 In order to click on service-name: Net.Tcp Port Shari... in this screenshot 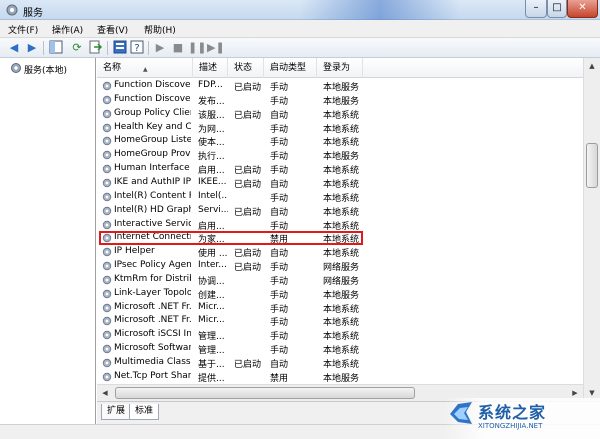, I will do `click(152, 375)`.